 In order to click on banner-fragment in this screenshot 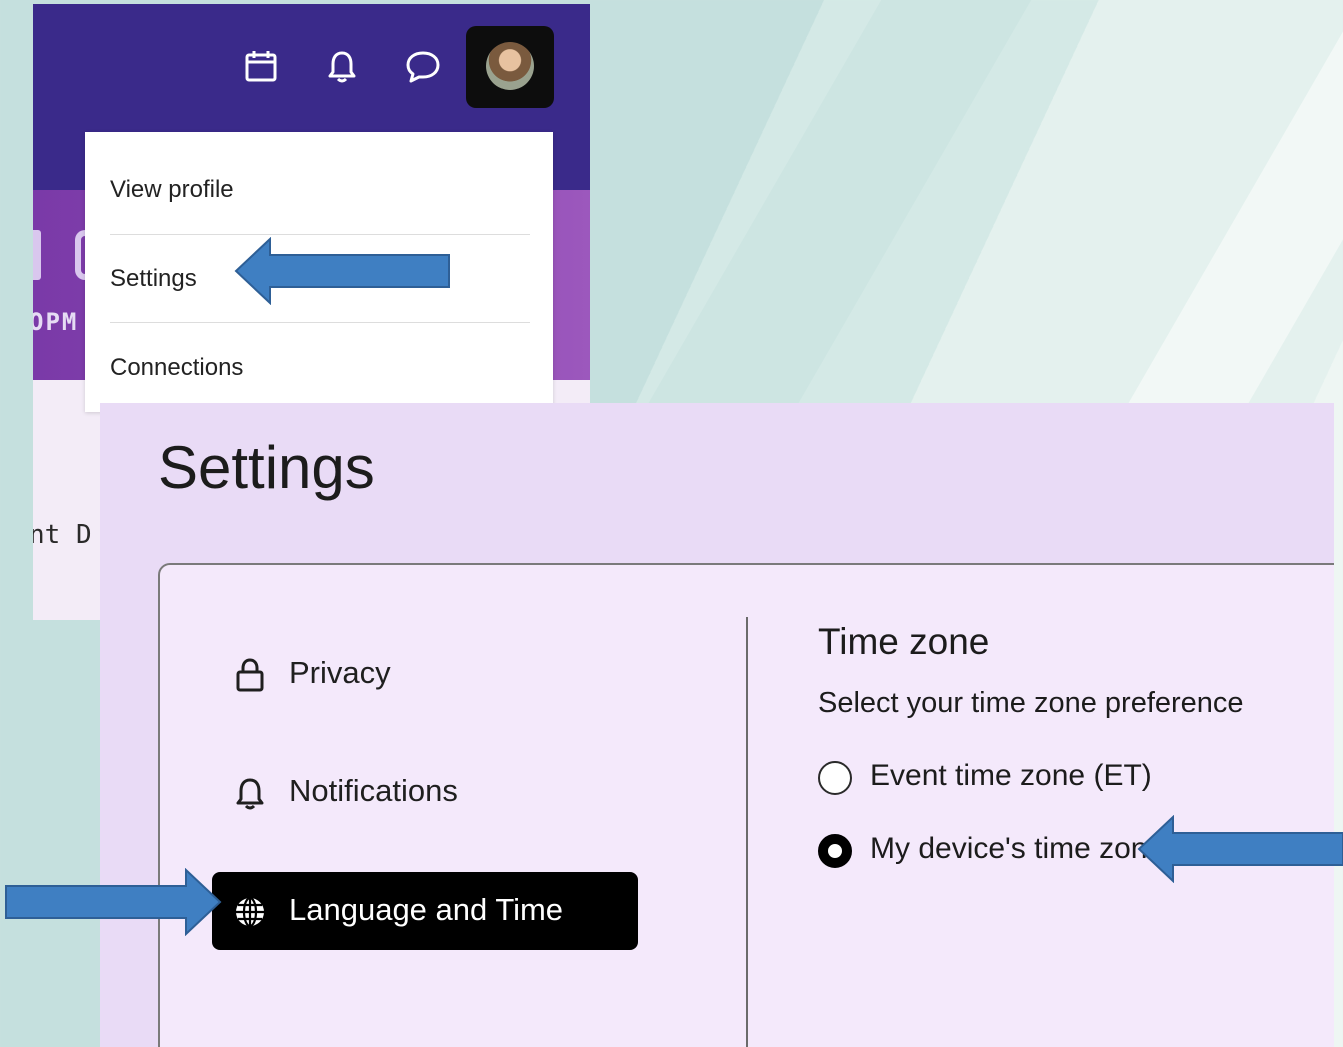, I will do `click(37, 255)`.